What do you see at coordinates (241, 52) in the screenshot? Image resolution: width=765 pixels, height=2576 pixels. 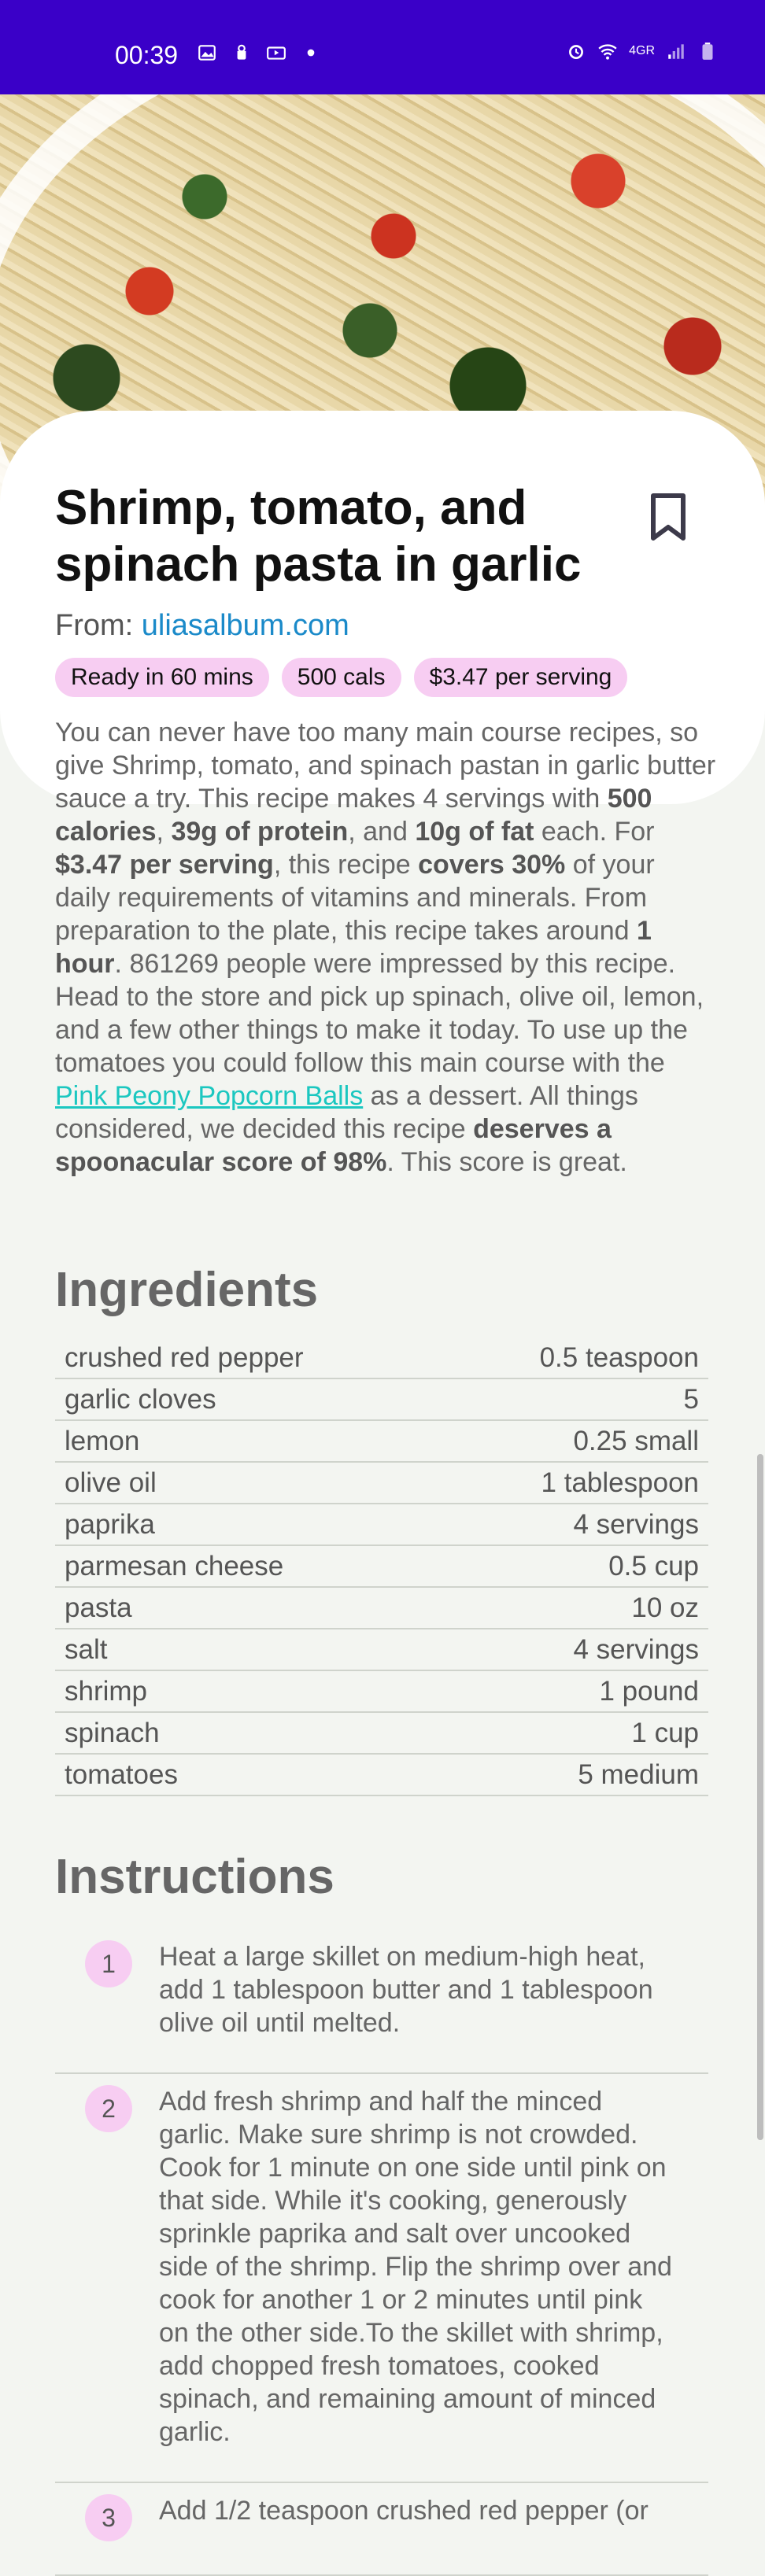 I see `android-icon` at bounding box center [241, 52].